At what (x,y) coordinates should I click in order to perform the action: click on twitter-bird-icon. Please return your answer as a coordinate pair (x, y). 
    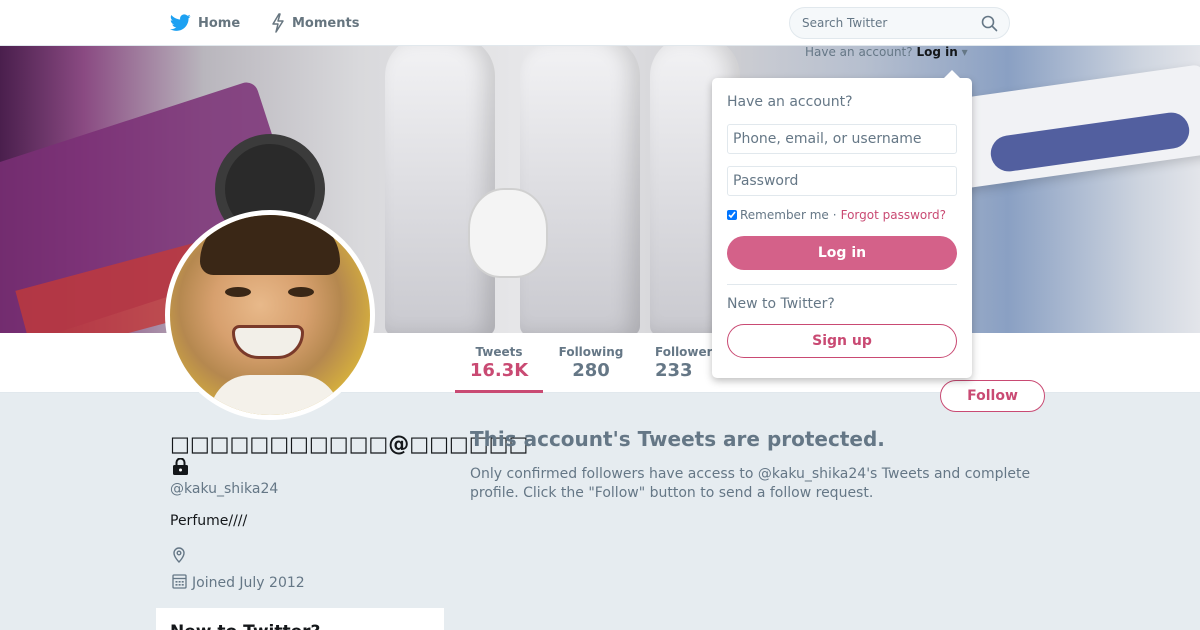
    Looking at the image, I should click on (180, 23).